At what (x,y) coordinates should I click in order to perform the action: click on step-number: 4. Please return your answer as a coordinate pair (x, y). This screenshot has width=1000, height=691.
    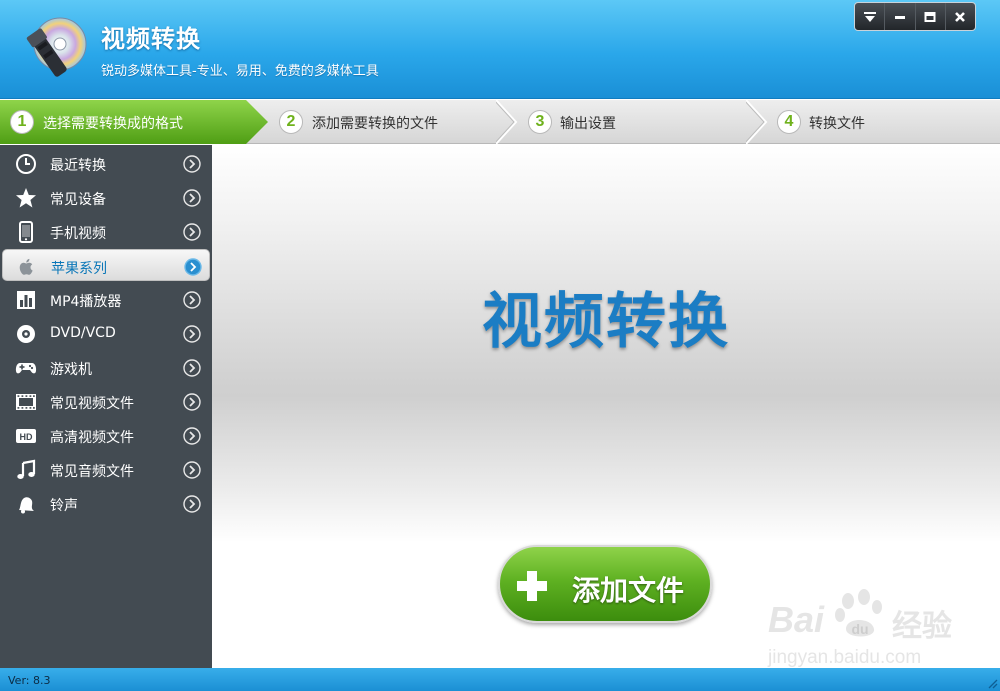
    Looking at the image, I should click on (789, 122).